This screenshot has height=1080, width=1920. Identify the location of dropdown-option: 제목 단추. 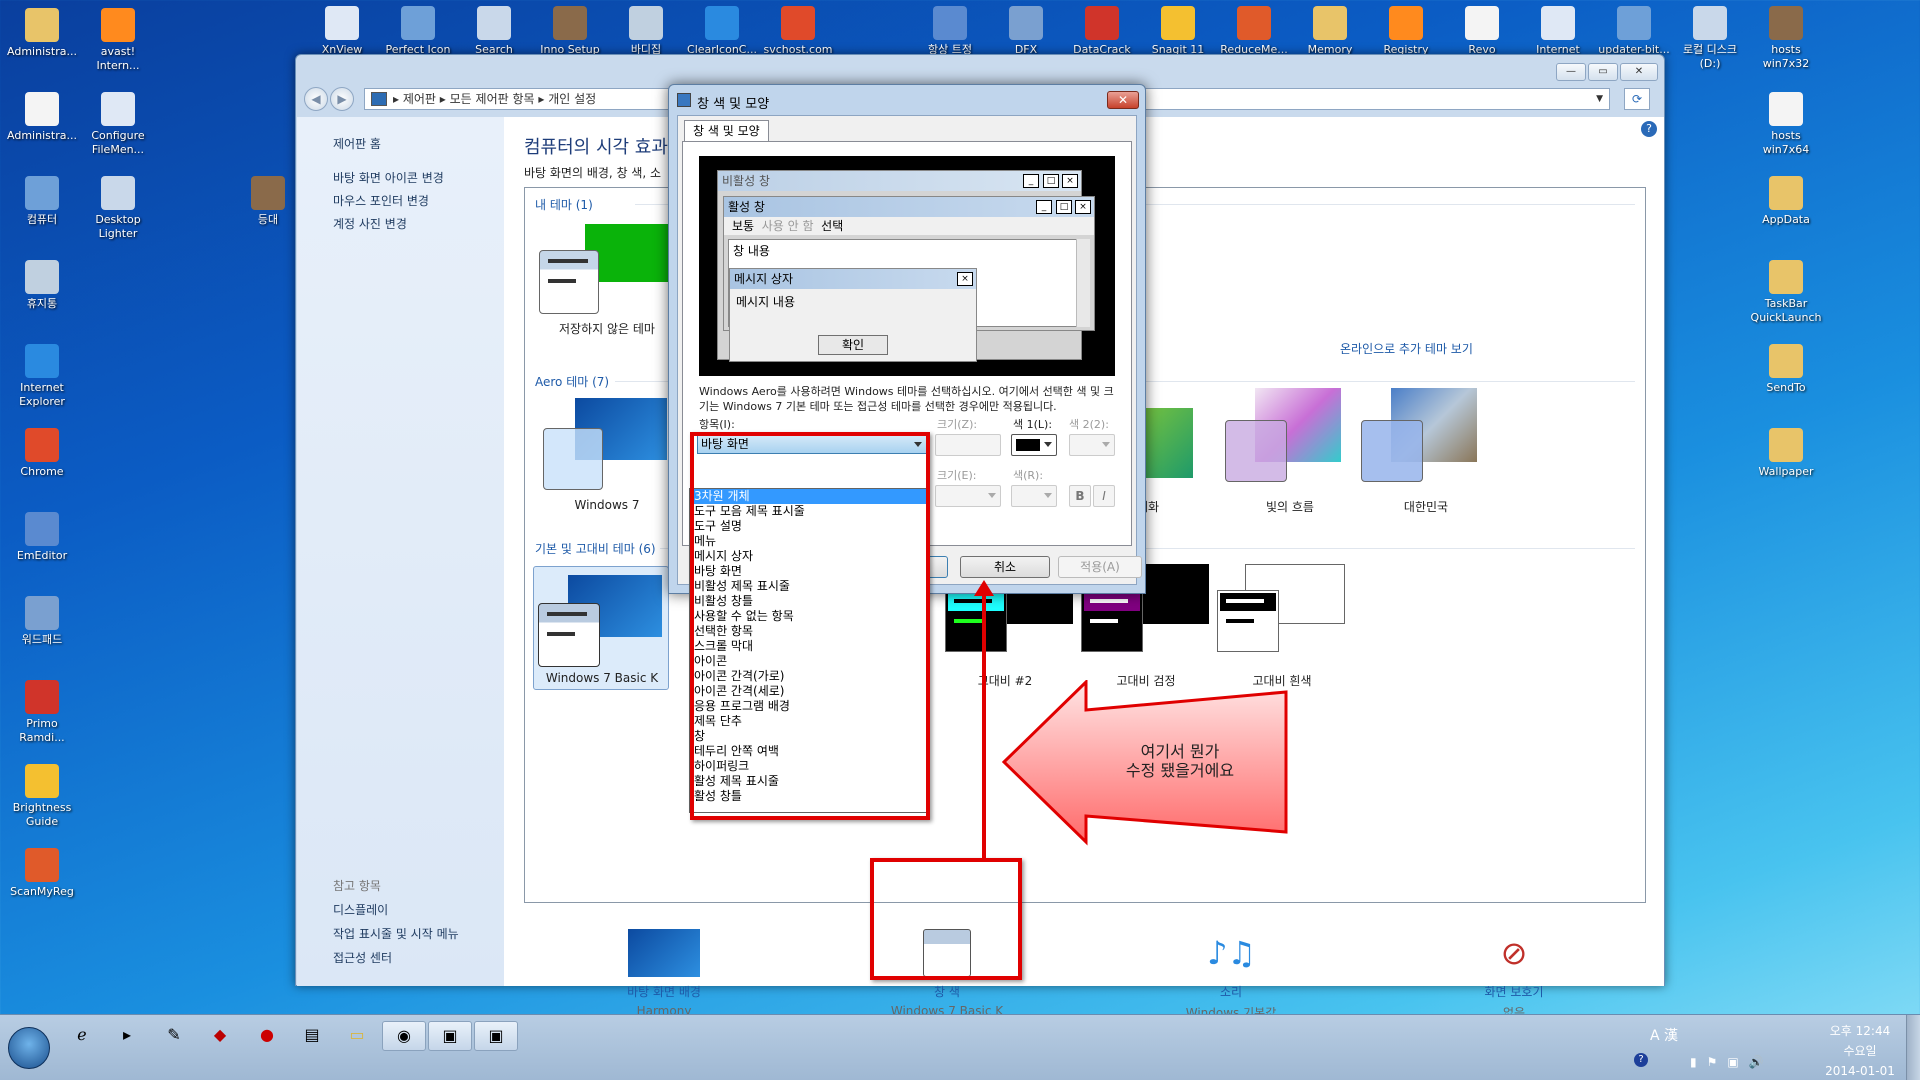
(808, 721).